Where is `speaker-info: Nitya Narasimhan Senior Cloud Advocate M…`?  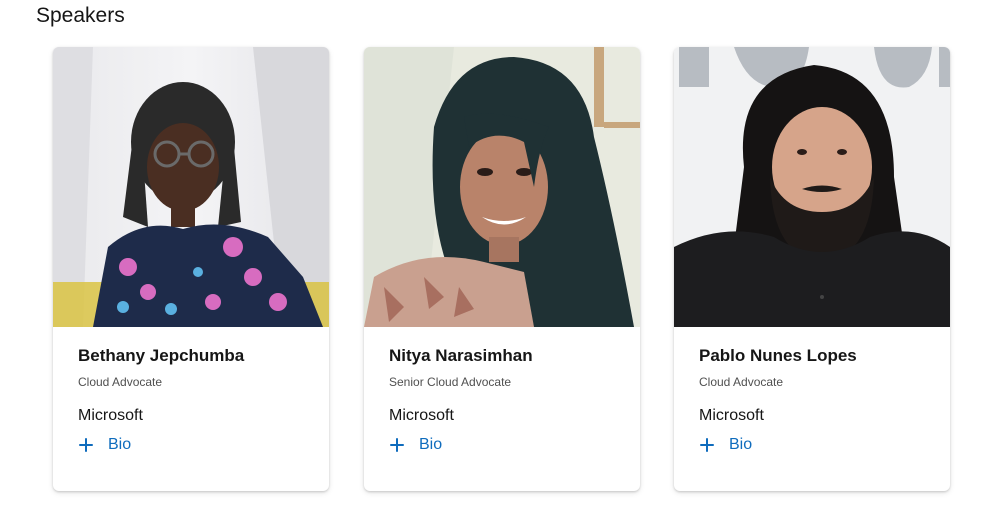
speaker-info: Nitya Narasimhan Senior Cloud Advocate M… is located at coordinates (504, 399).